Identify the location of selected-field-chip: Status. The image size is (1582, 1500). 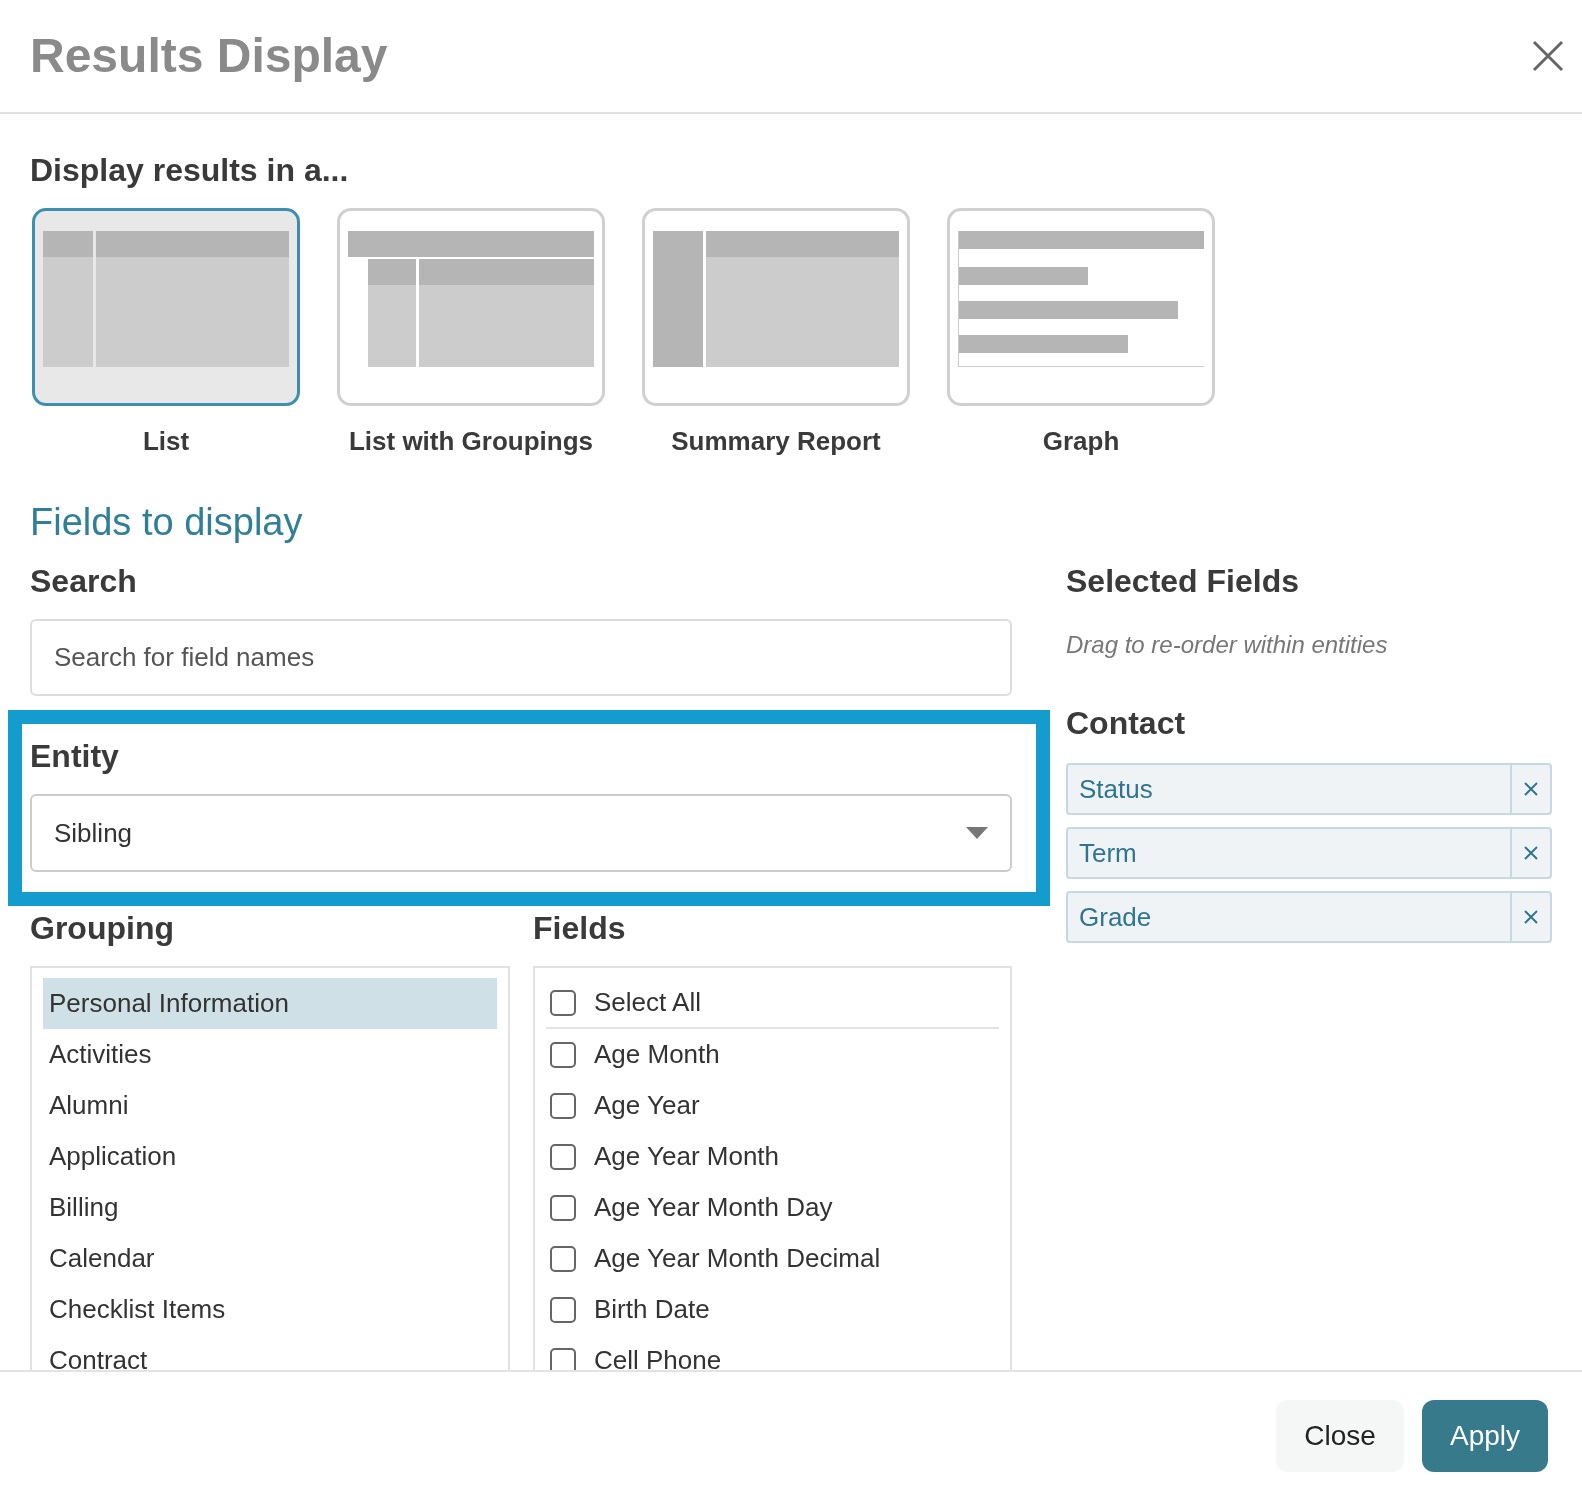
(1309, 789).